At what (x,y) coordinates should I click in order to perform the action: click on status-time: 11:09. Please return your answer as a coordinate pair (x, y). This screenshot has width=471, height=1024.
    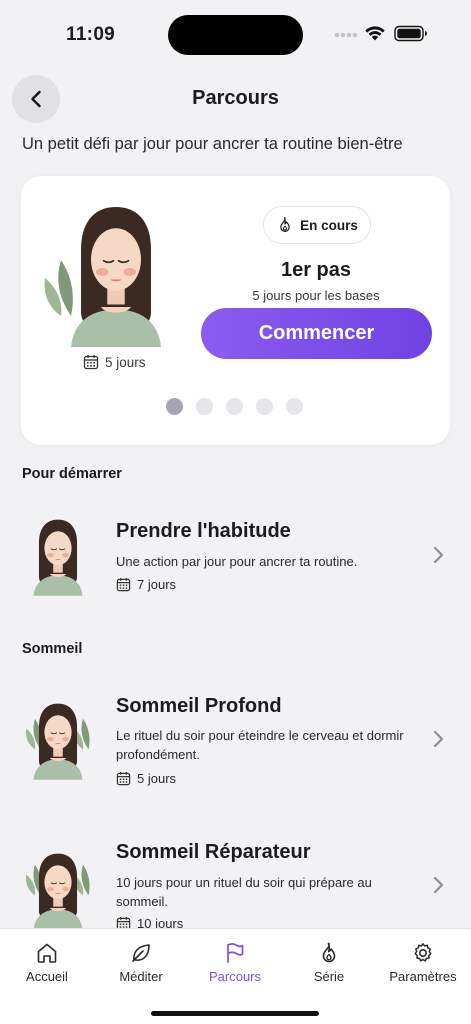
    Looking at the image, I should click on (91, 34).